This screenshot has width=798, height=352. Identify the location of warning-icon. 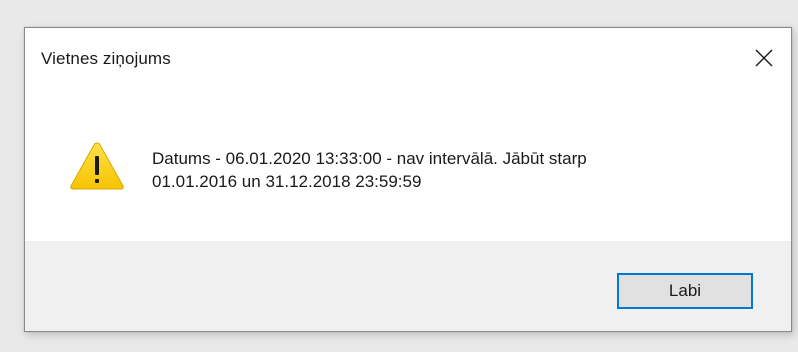
(97, 166).